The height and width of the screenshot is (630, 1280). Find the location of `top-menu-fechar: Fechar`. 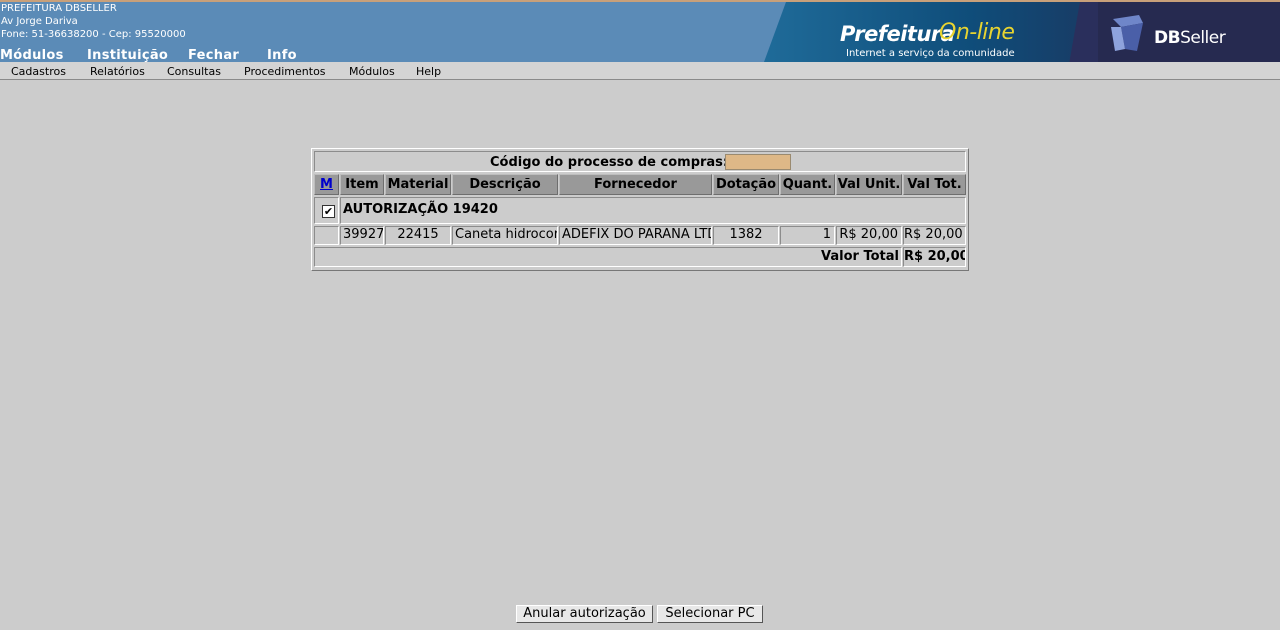

top-menu-fechar: Fechar is located at coordinates (213, 55).